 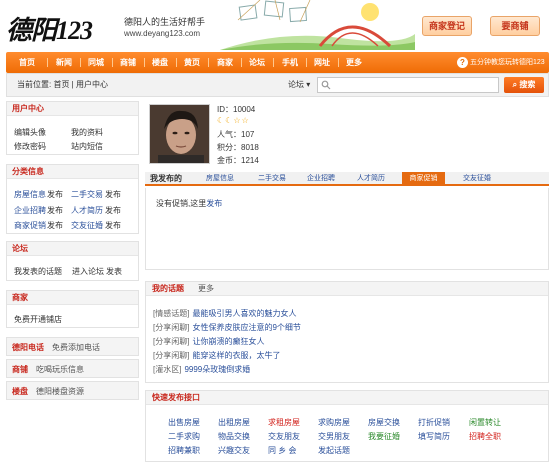 I want to click on nav-item-local: 同城, so click(x=96, y=62).